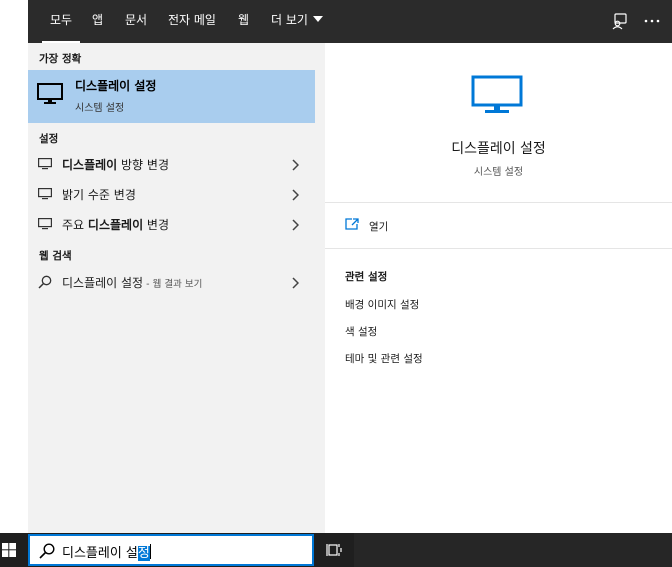 The height and width of the screenshot is (567, 672). What do you see at coordinates (384, 358) in the screenshot?
I see `related-link-theme: 테마 및 관련 설정` at bounding box center [384, 358].